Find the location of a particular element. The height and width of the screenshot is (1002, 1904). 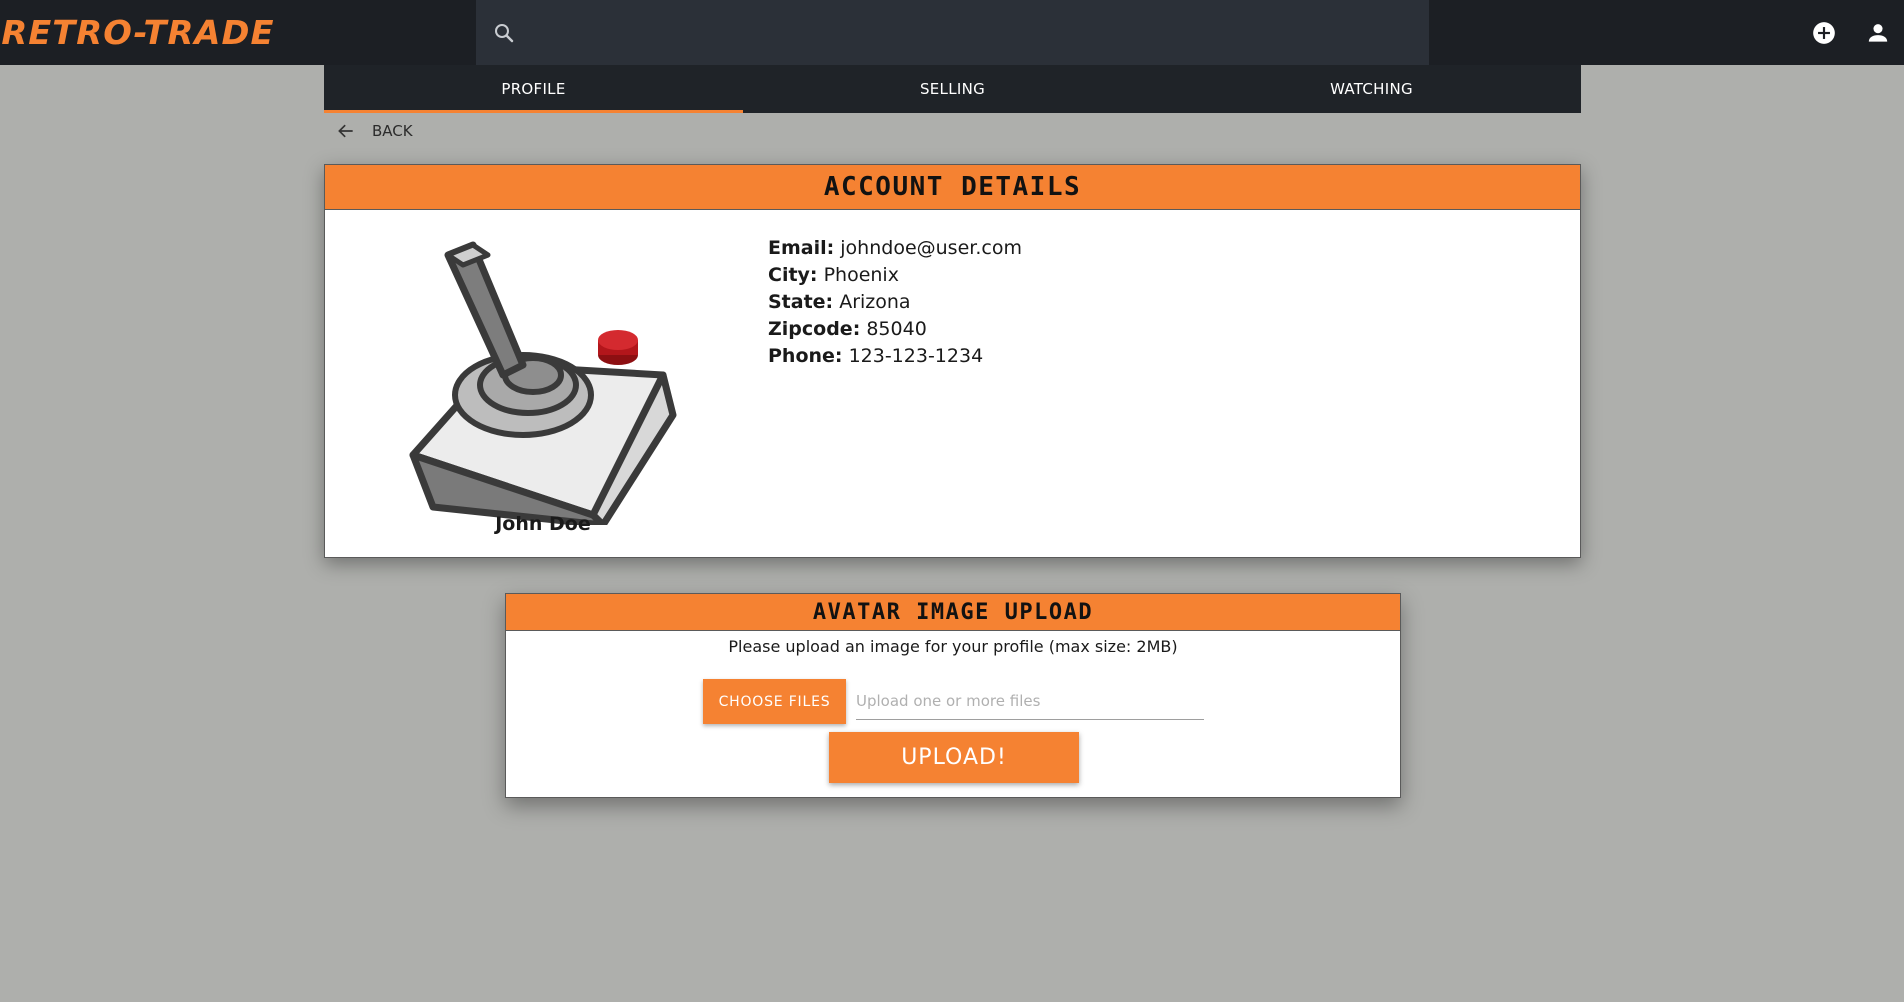

file-name-field is located at coordinates (1030, 701).